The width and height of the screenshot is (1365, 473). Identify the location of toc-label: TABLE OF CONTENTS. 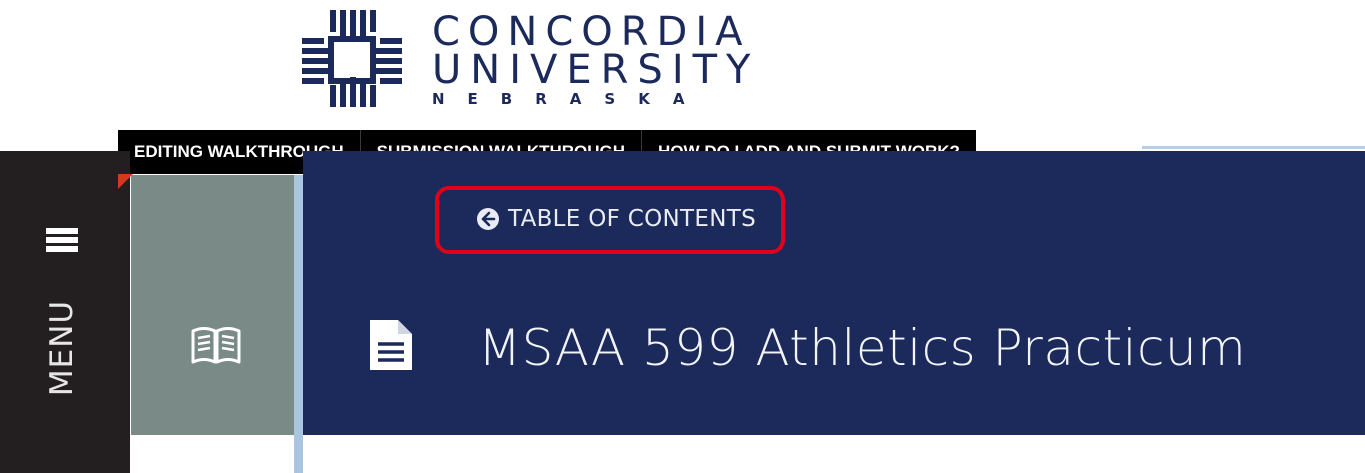
(632, 219).